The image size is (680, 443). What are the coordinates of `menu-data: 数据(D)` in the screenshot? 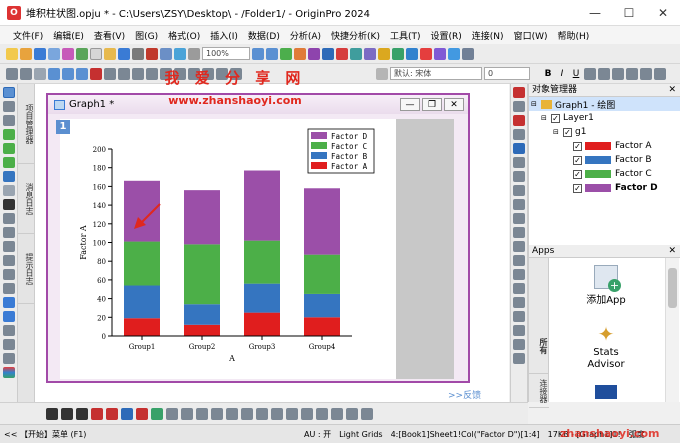 It's located at (264, 35).